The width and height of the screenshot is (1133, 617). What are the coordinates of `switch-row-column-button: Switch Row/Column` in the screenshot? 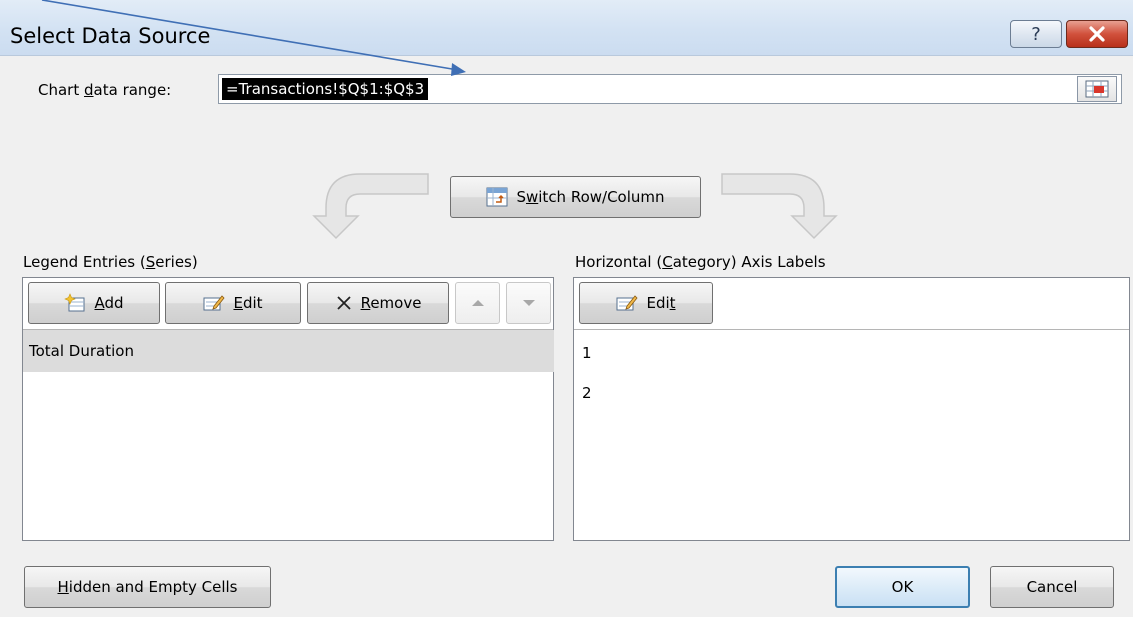 It's located at (575, 197).